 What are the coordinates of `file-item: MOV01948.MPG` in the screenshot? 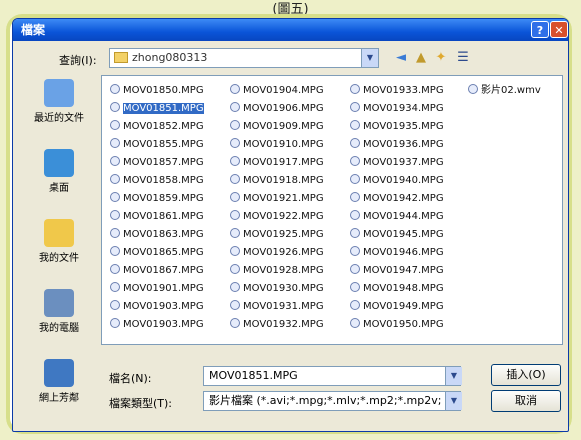 It's located at (397, 289).